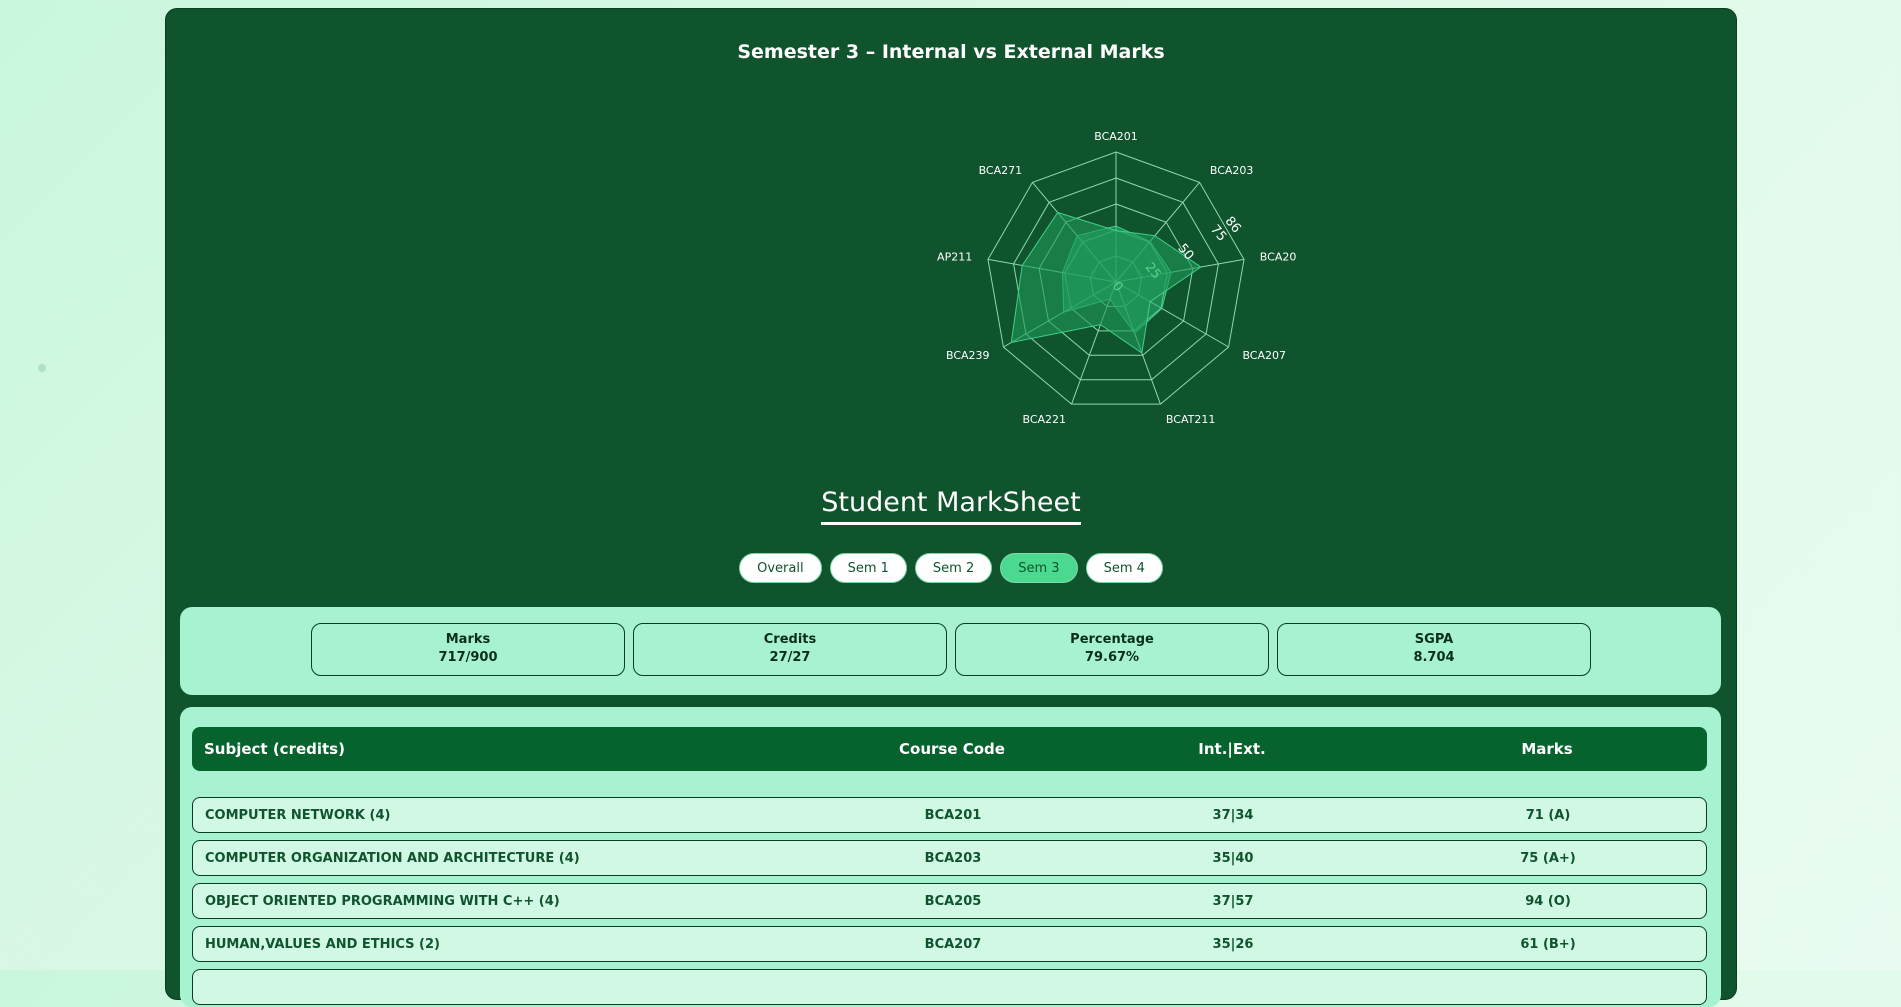 The image size is (1901, 1007). I want to click on subject-cell: COMPUTER NETWORK (4), so click(298, 815).